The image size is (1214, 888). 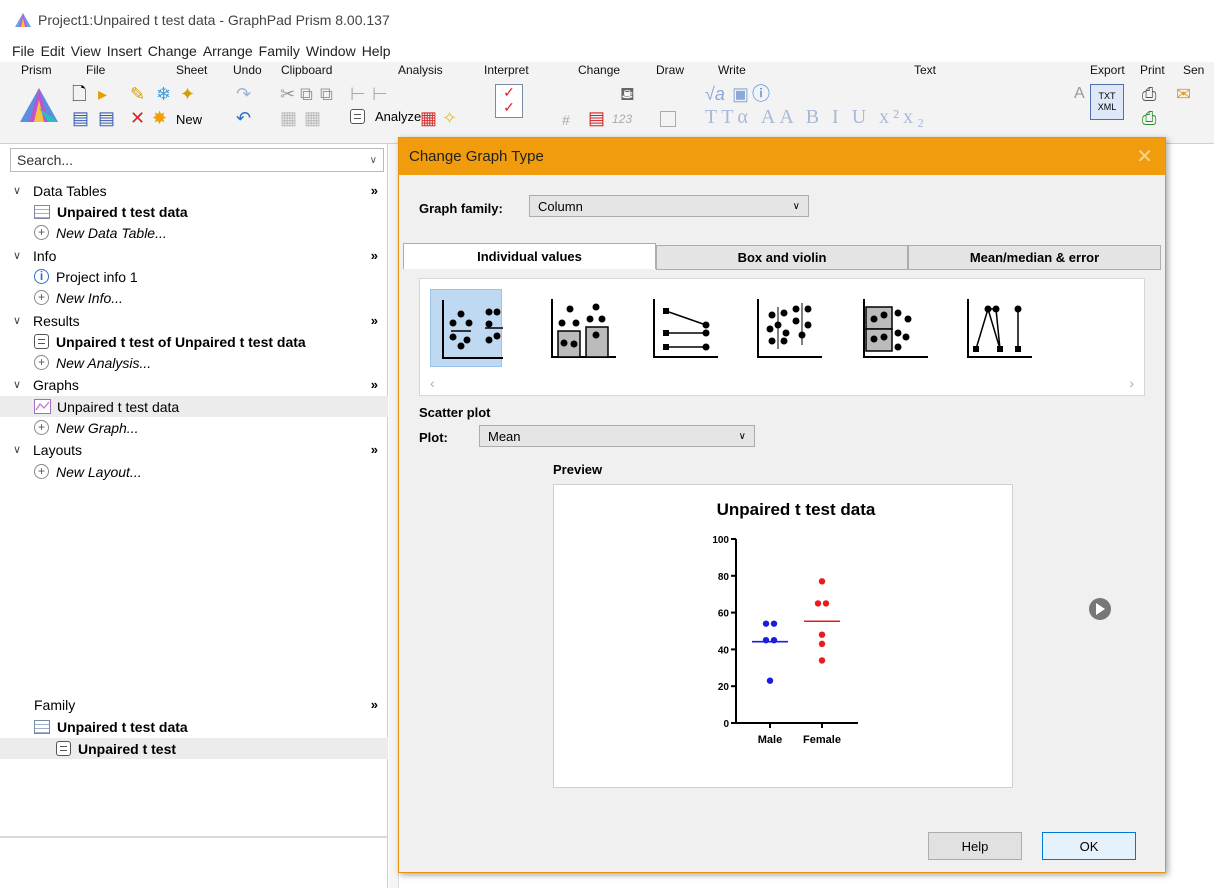 I want to click on section-label: Graphs, so click(x=56, y=384).